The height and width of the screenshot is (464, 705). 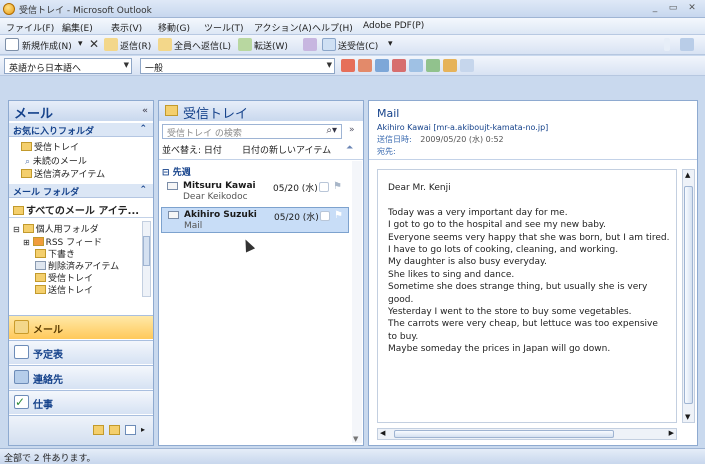 I want to click on collapse-tree-icon: ⊟, so click(x=16, y=229).